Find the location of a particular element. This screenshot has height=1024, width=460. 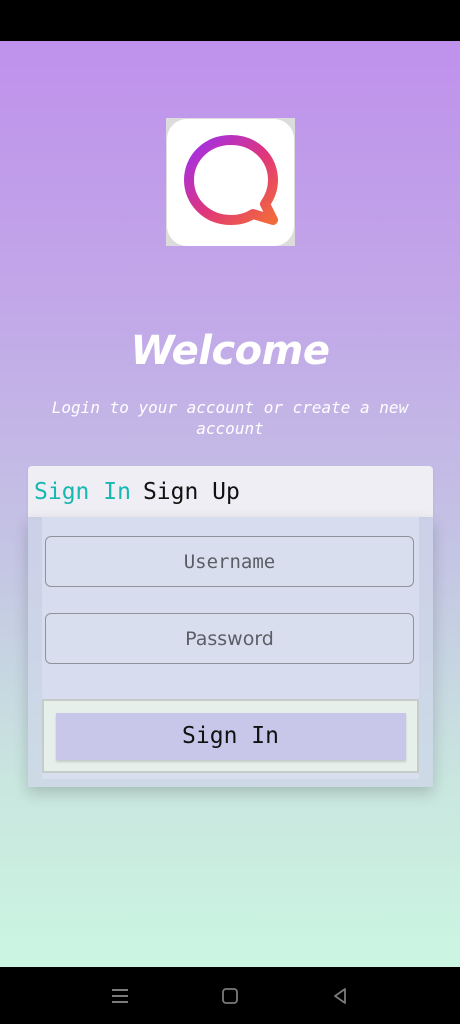

menu-button is located at coordinates (120, 995).